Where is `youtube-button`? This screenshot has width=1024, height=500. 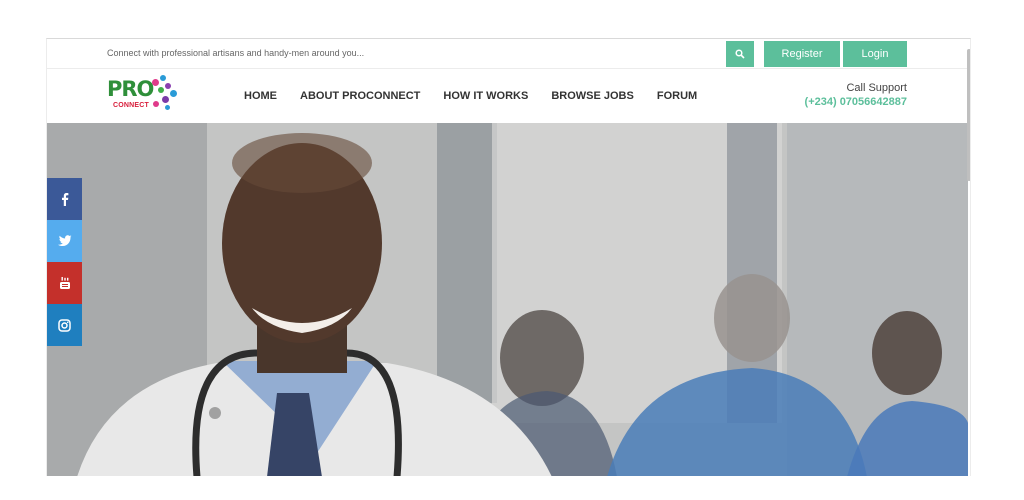
youtube-button is located at coordinates (64, 283).